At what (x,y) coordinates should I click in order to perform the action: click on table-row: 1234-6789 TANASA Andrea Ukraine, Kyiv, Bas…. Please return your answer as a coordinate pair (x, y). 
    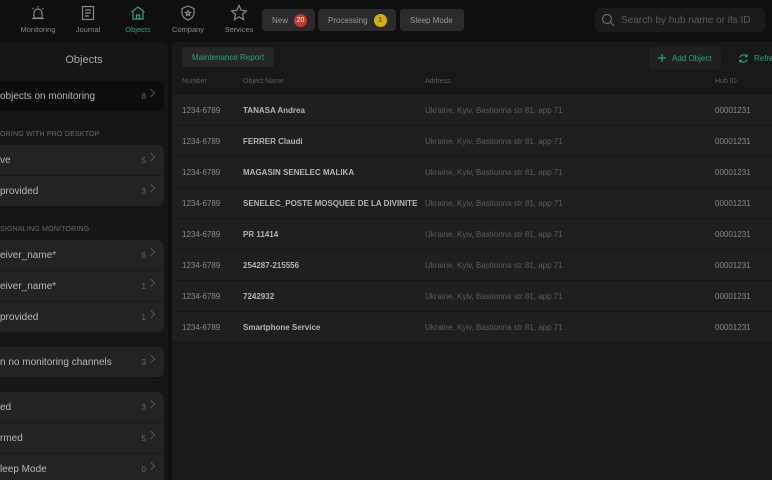
    Looking at the image, I should click on (472, 110).